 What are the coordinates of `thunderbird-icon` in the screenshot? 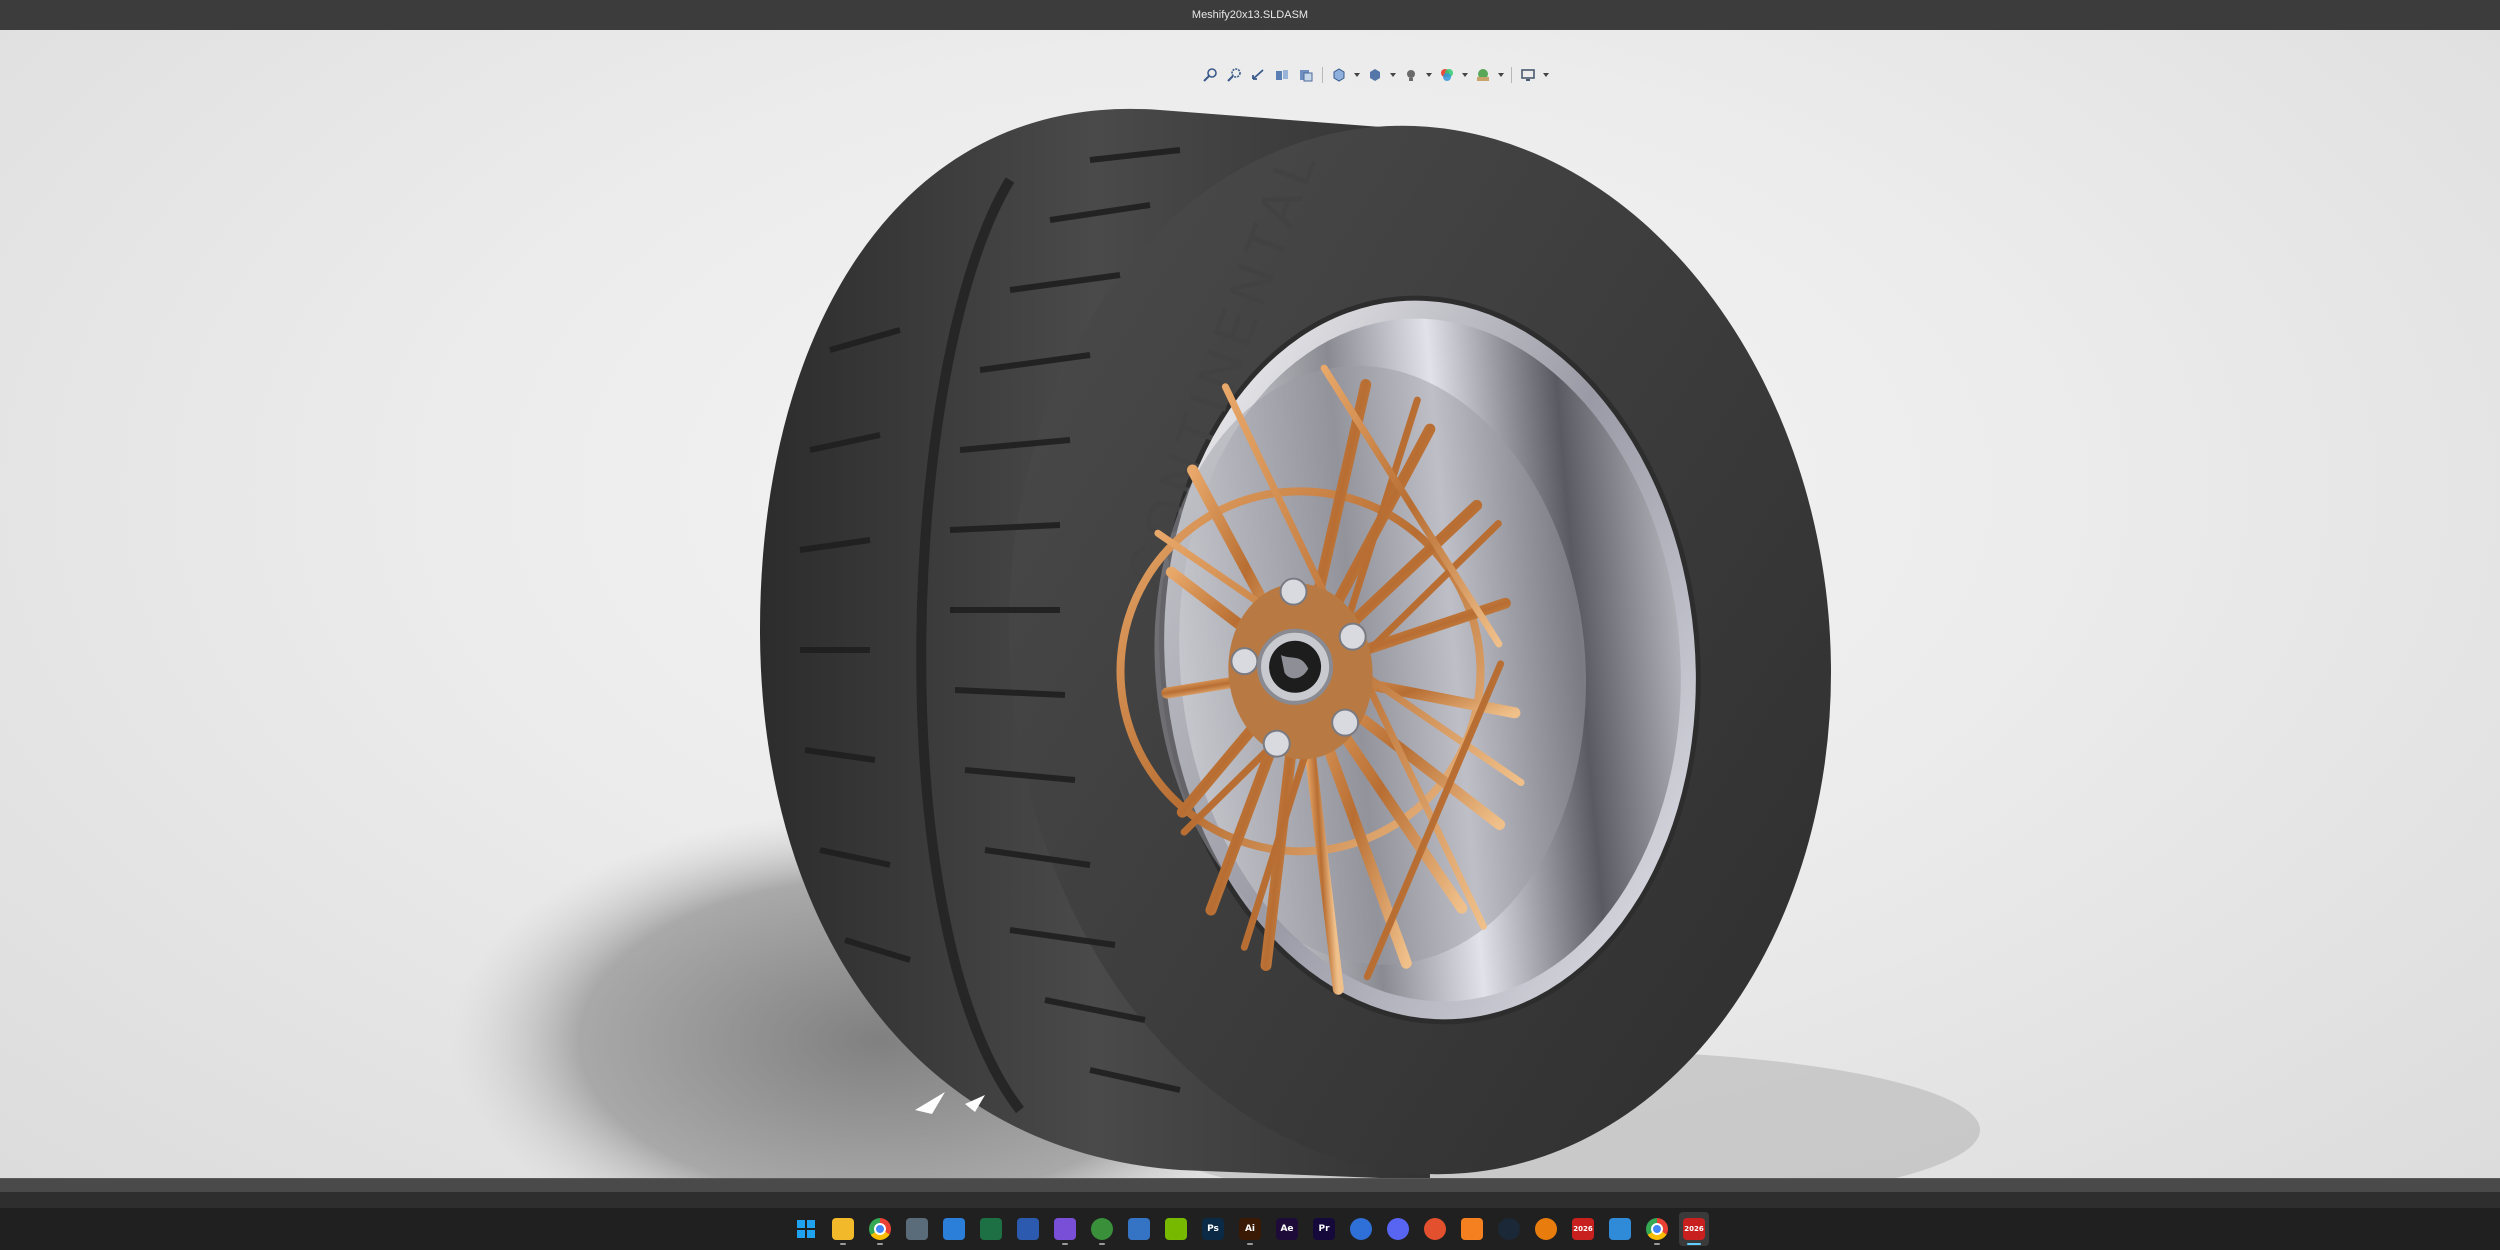 It's located at (1361, 1229).